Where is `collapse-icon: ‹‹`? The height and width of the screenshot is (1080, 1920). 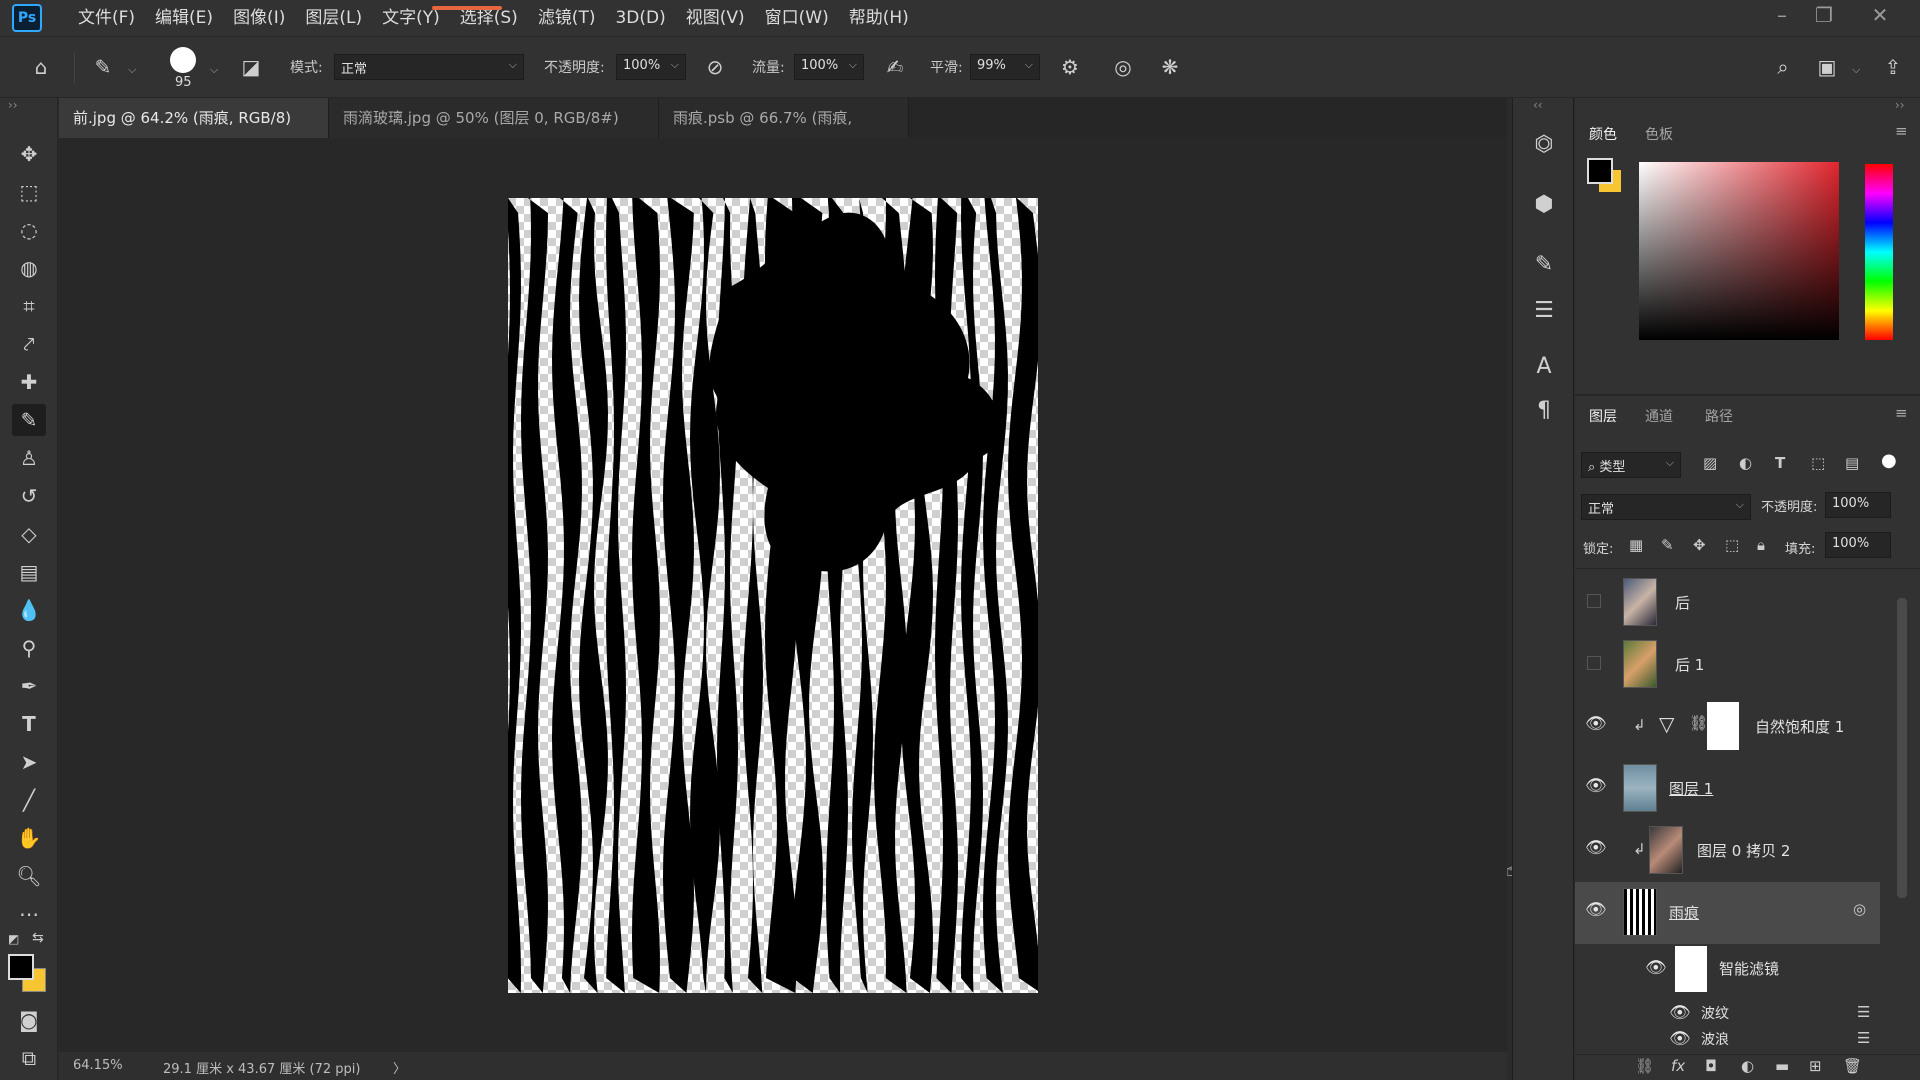
collapse-icon: ‹‹ is located at coordinates (1538, 105).